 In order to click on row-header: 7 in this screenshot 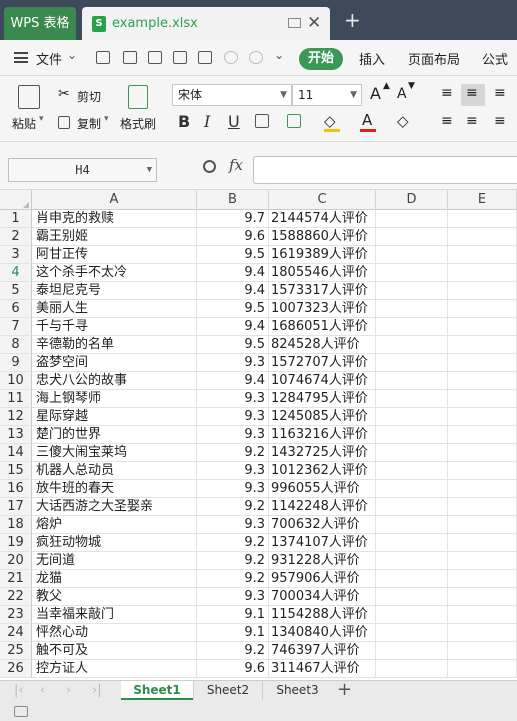, I will do `click(16, 327)`.